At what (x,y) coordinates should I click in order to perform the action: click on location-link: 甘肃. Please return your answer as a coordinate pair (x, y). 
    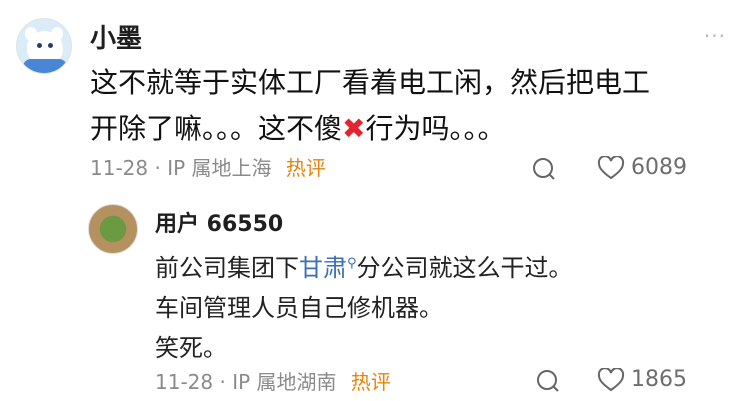
    Looking at the image, I should click on (323, 268).